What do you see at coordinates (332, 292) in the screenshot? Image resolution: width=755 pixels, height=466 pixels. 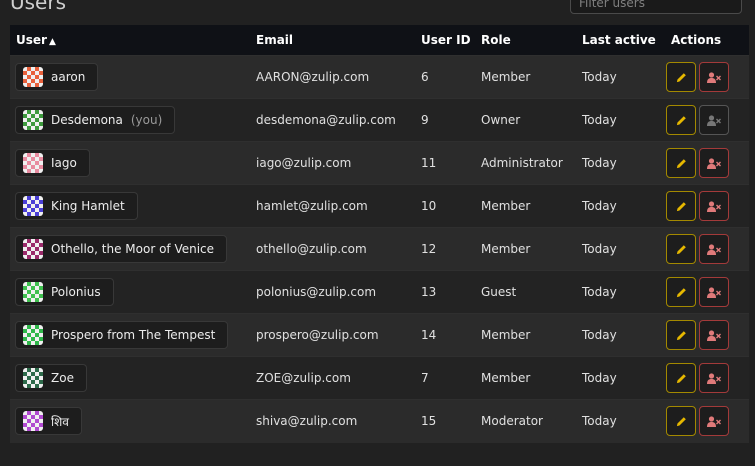 I see `user-email: polonius@zulip.com` at bounding box center [332, 292].